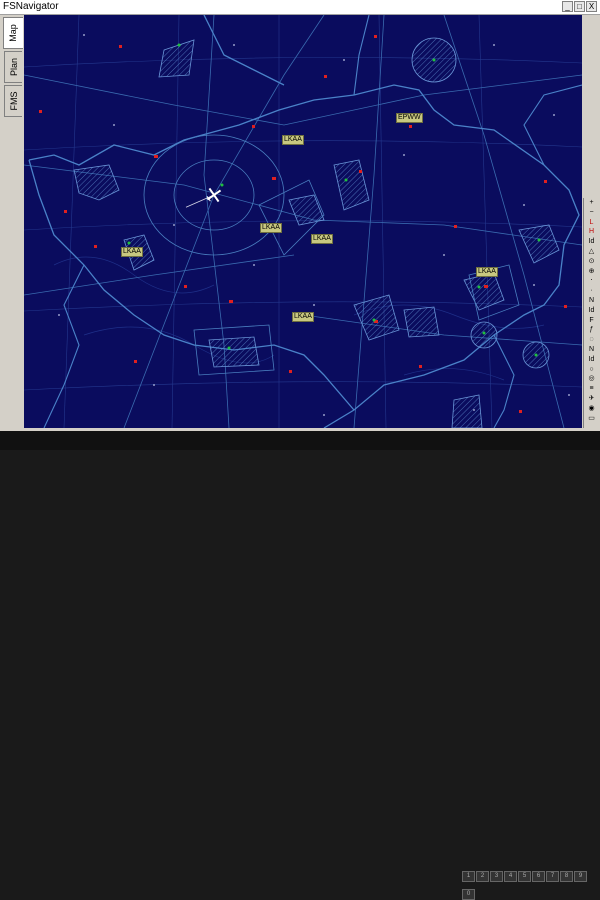 The width and height of the screenshot is (600, 900). What do you see at coordinates (566, 876) in the screenshot?
I see `status-cell: 8` at bounding box center [566, 876].